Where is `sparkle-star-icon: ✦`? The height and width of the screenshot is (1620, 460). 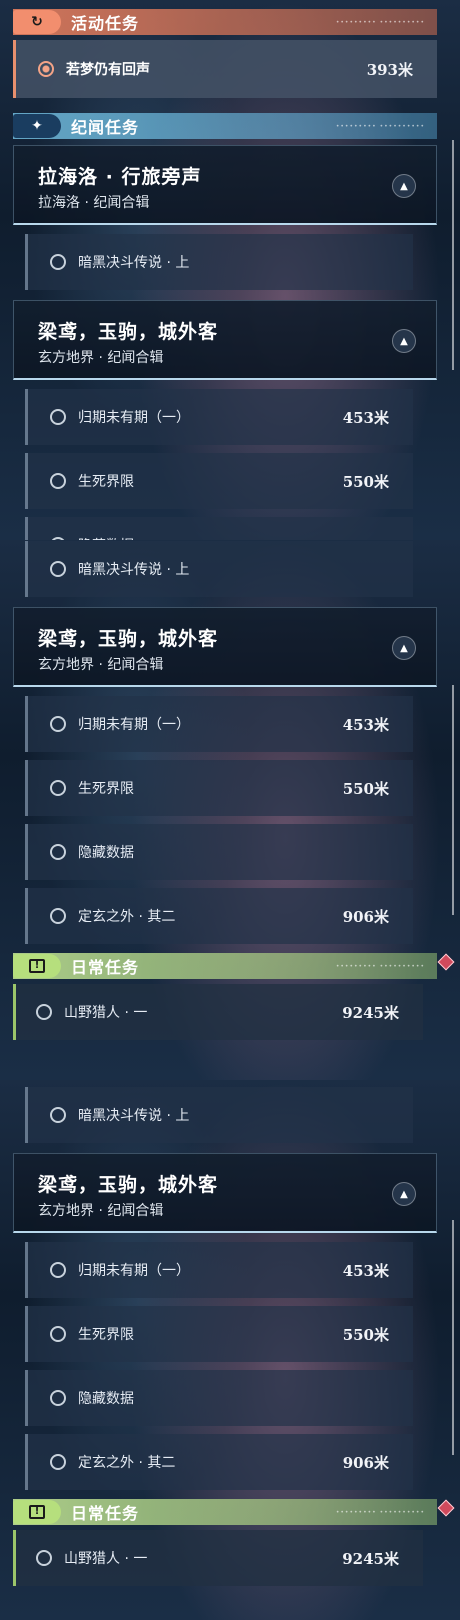
sparkle-star-icon: ✦ is located at coordinates (37, 126).